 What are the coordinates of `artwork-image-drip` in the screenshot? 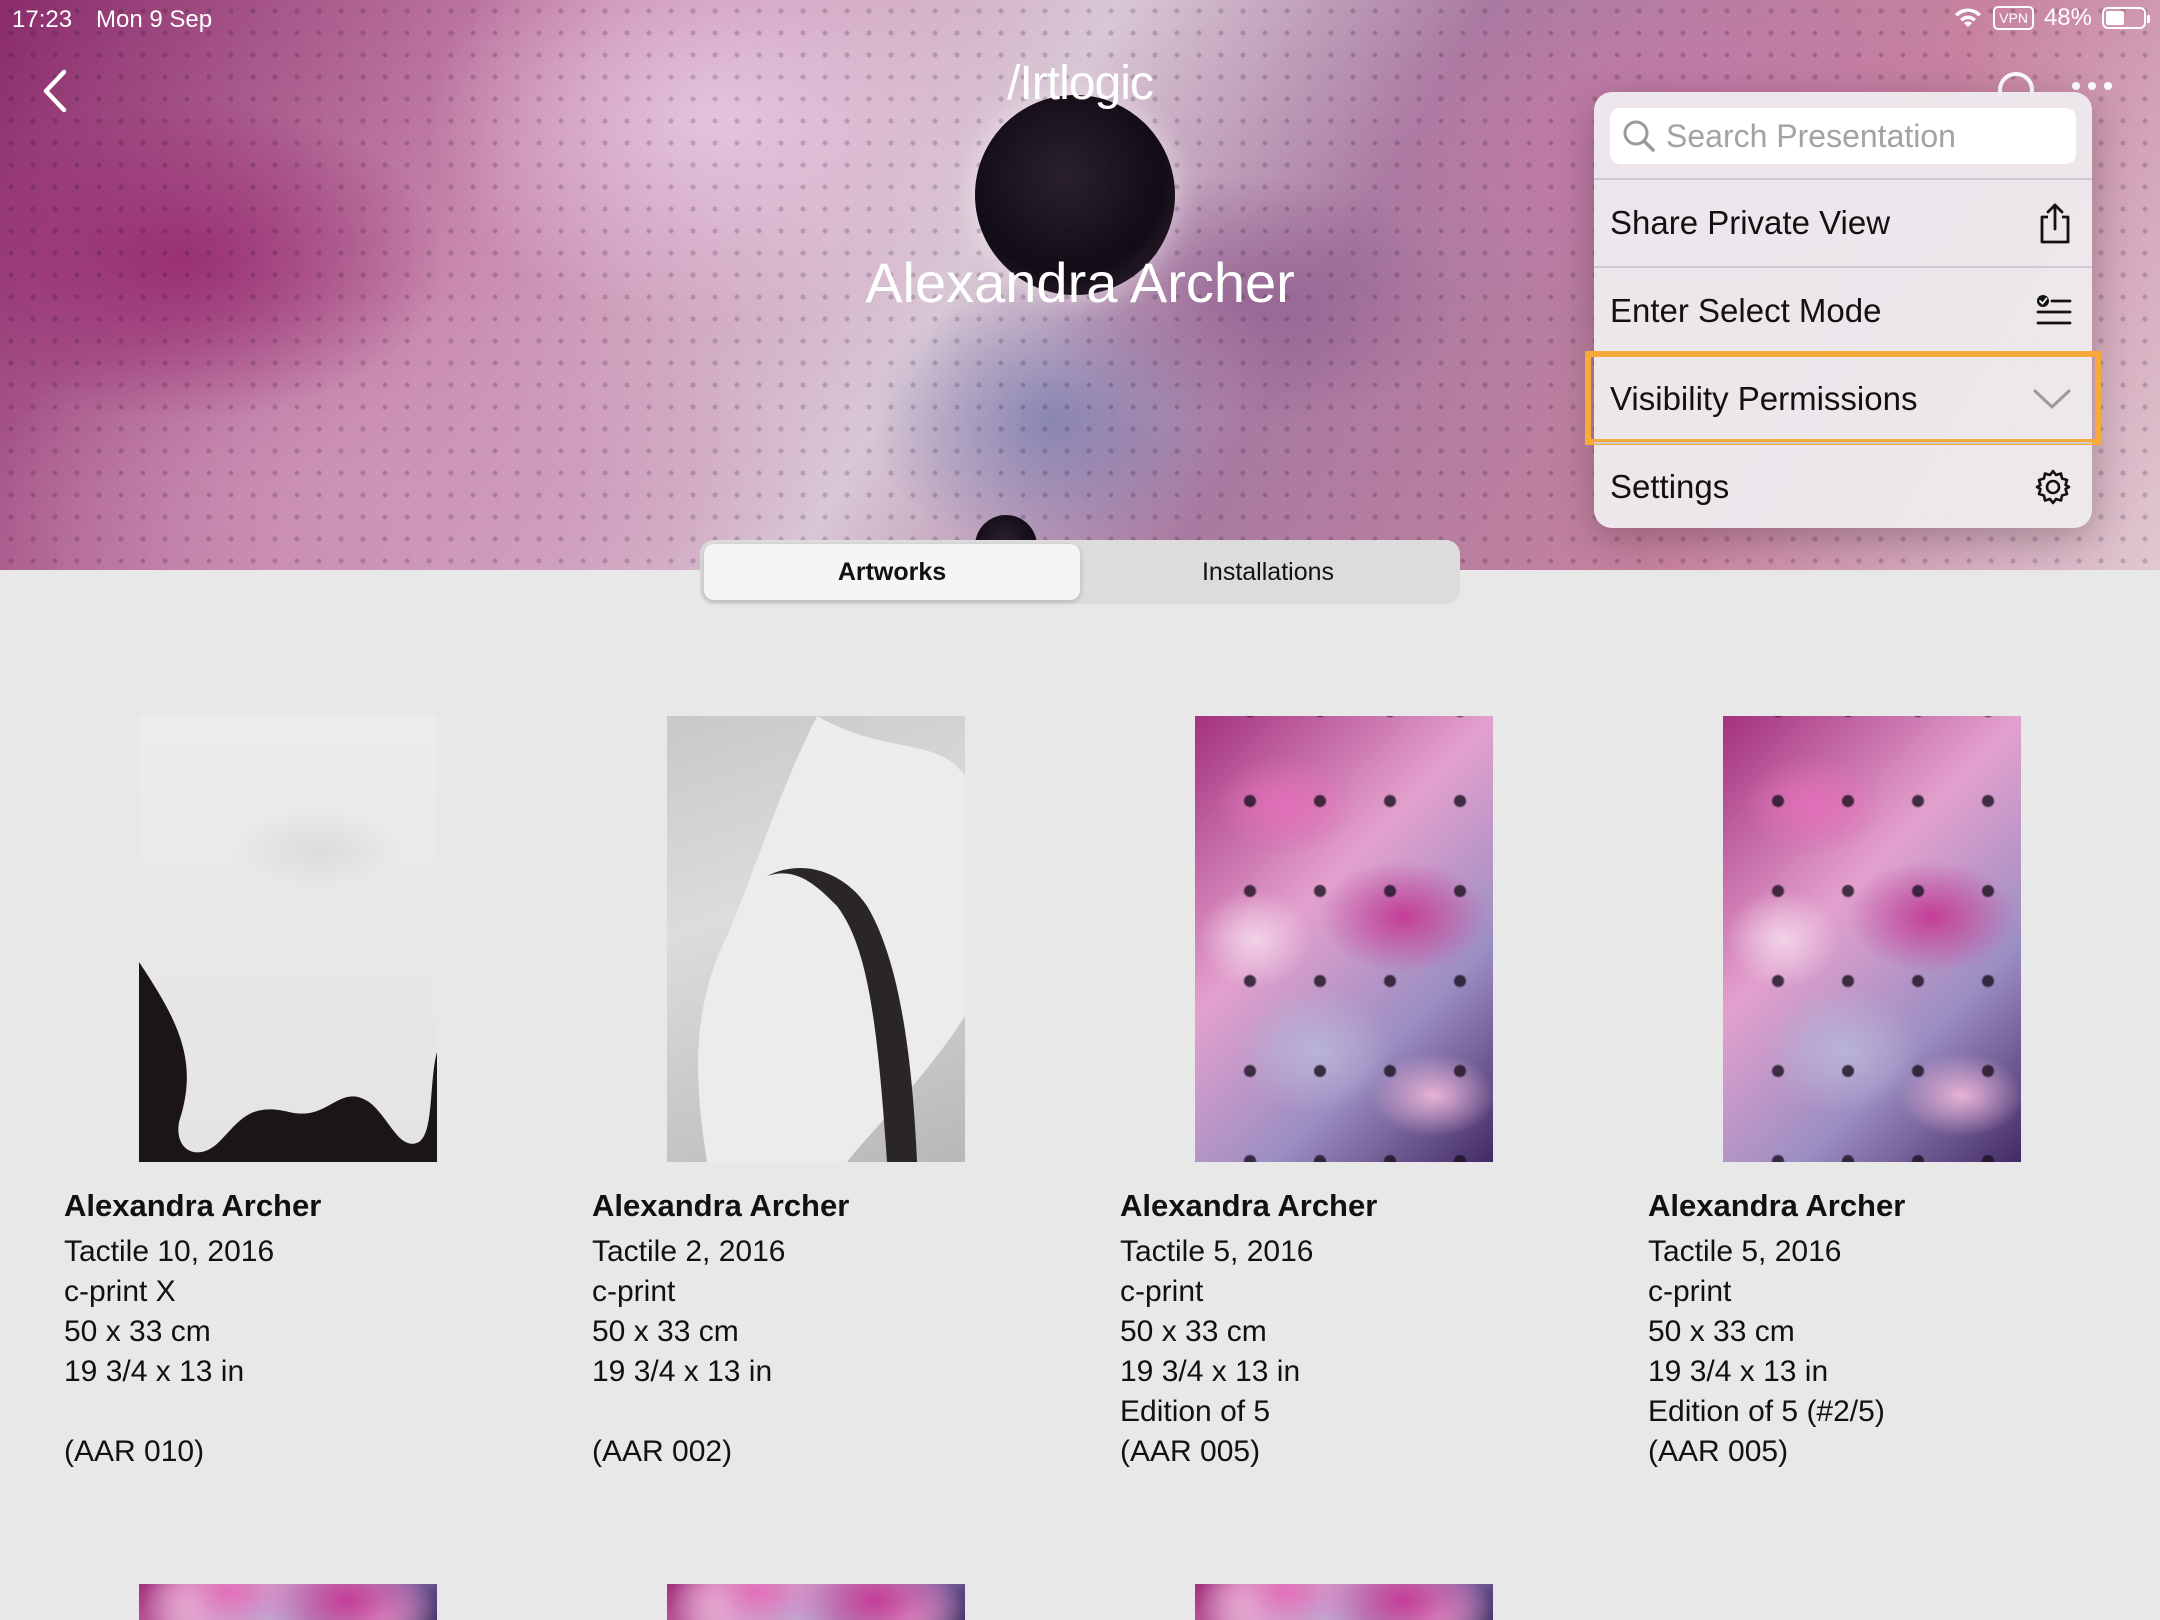 It's located at (288, 1062).